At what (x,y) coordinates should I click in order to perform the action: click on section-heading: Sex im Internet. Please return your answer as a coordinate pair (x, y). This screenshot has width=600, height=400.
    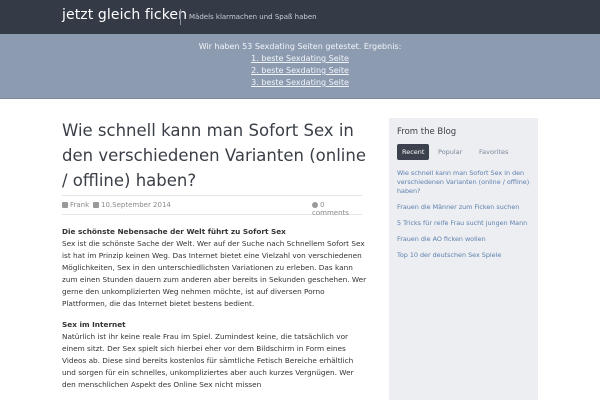
    Looking at the image, I should click on (94, 324).